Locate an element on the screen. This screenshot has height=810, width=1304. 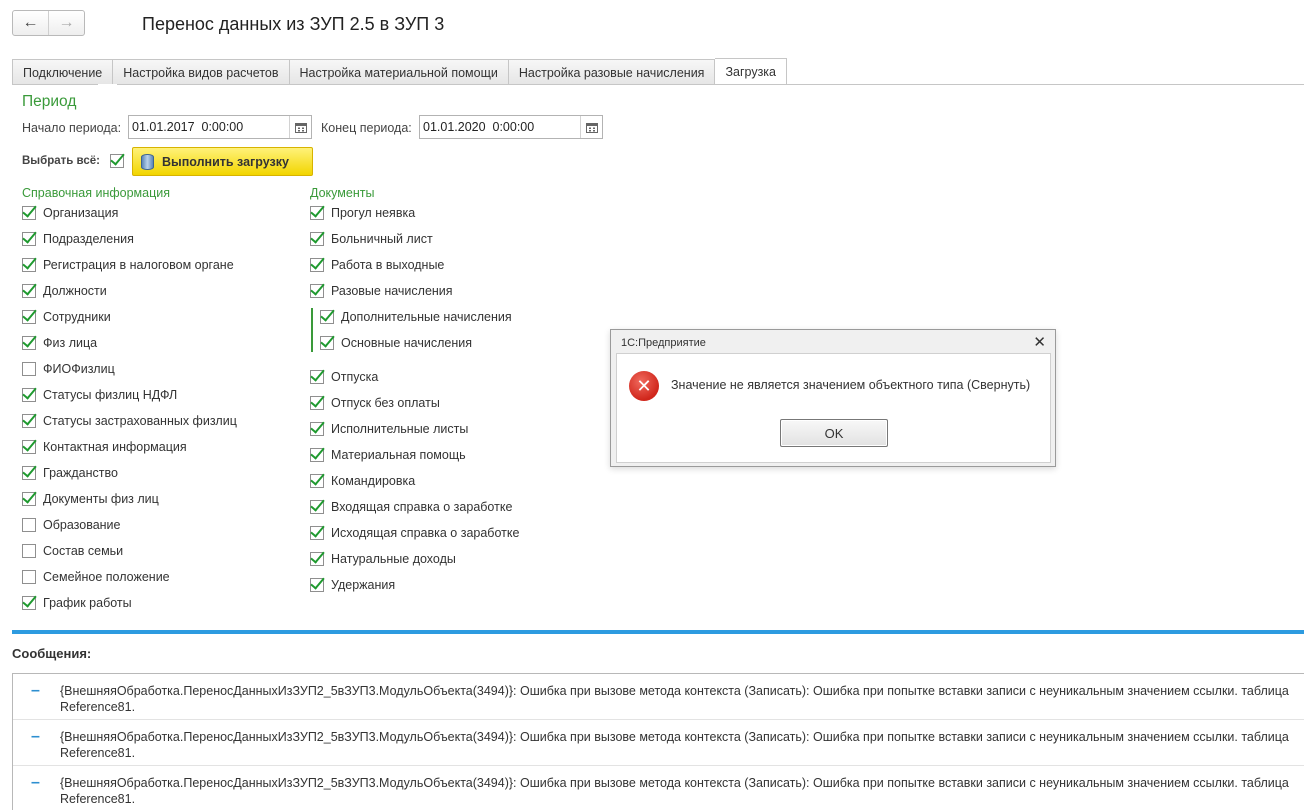
message-marker-icon: – is located at coordinates (35, 690).